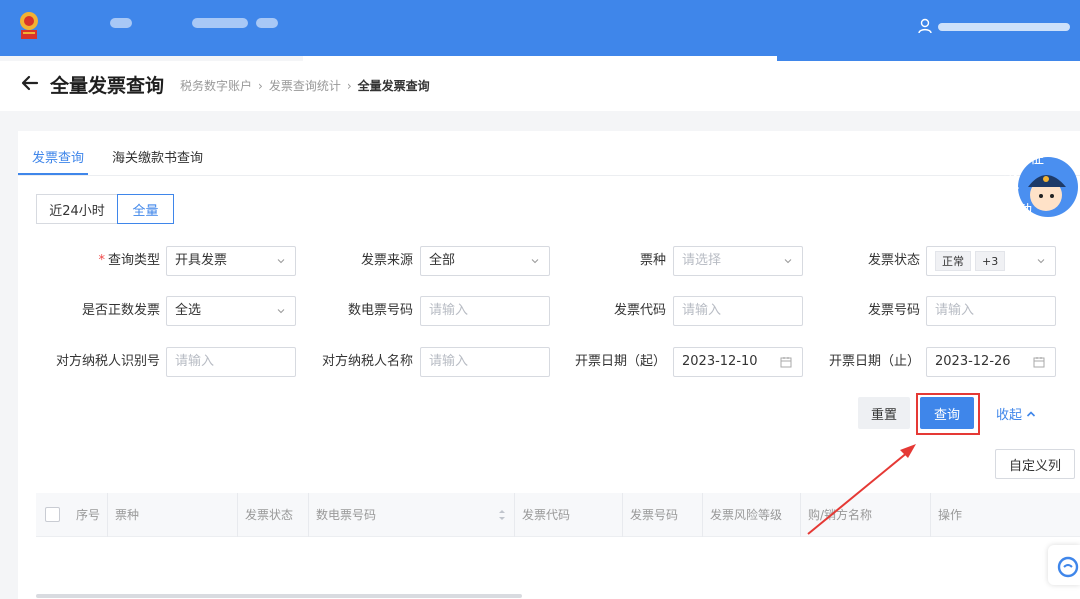 The width and height of the screenshot is (1080, 599). What do you see at coordinates (272, 515) in the screenshot?
I see `column-header: 发票状态` at bounding box center [272, 515].